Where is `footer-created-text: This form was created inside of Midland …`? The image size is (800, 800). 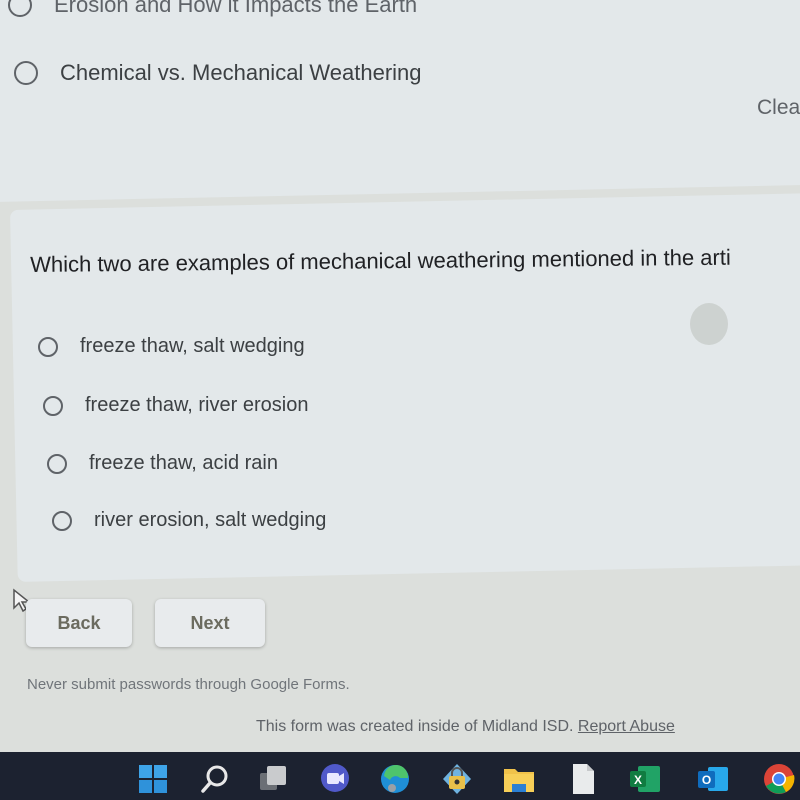
footer-created-text: This form was created inside of Midland … is located at coordinates (465, 727).